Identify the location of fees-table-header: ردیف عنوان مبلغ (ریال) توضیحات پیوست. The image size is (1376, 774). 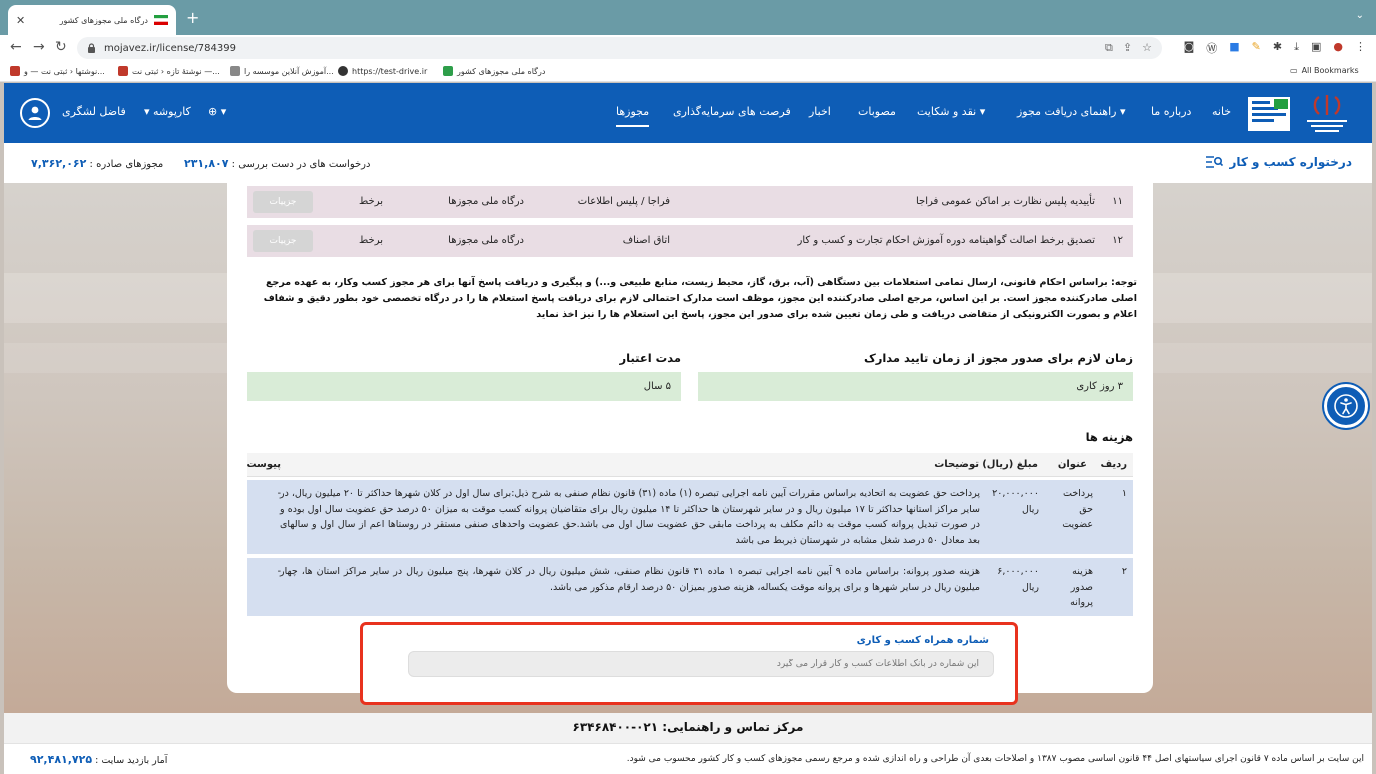
(689, 465).